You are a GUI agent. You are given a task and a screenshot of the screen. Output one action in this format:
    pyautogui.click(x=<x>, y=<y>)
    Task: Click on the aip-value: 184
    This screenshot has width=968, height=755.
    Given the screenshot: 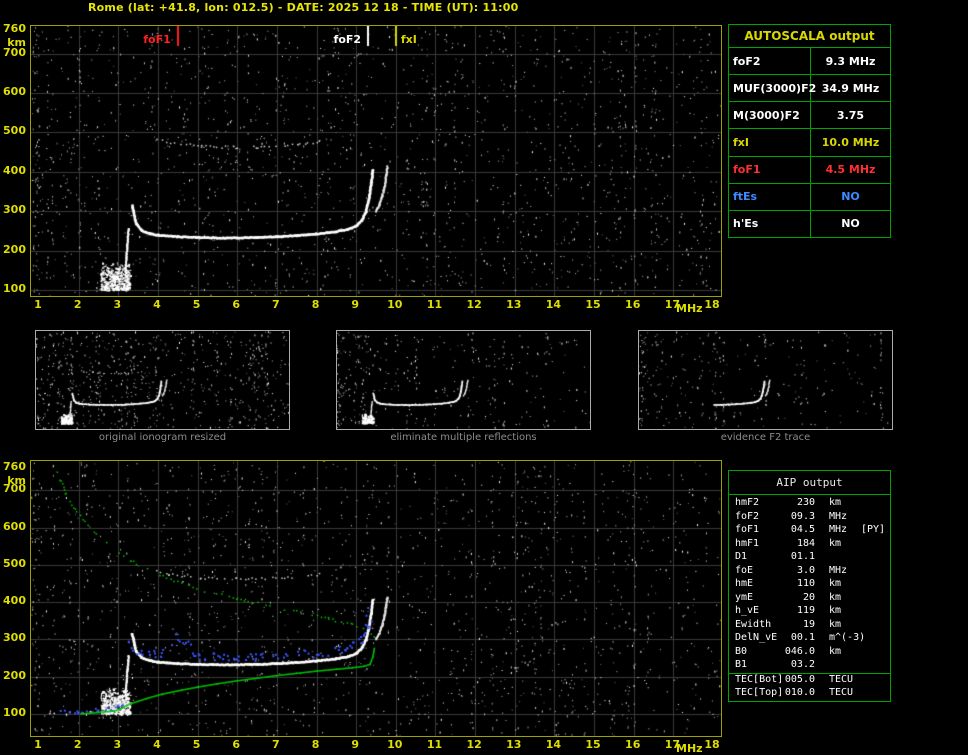 What is the action you would take?
    pyautogui.click(x=805, y=543)
    